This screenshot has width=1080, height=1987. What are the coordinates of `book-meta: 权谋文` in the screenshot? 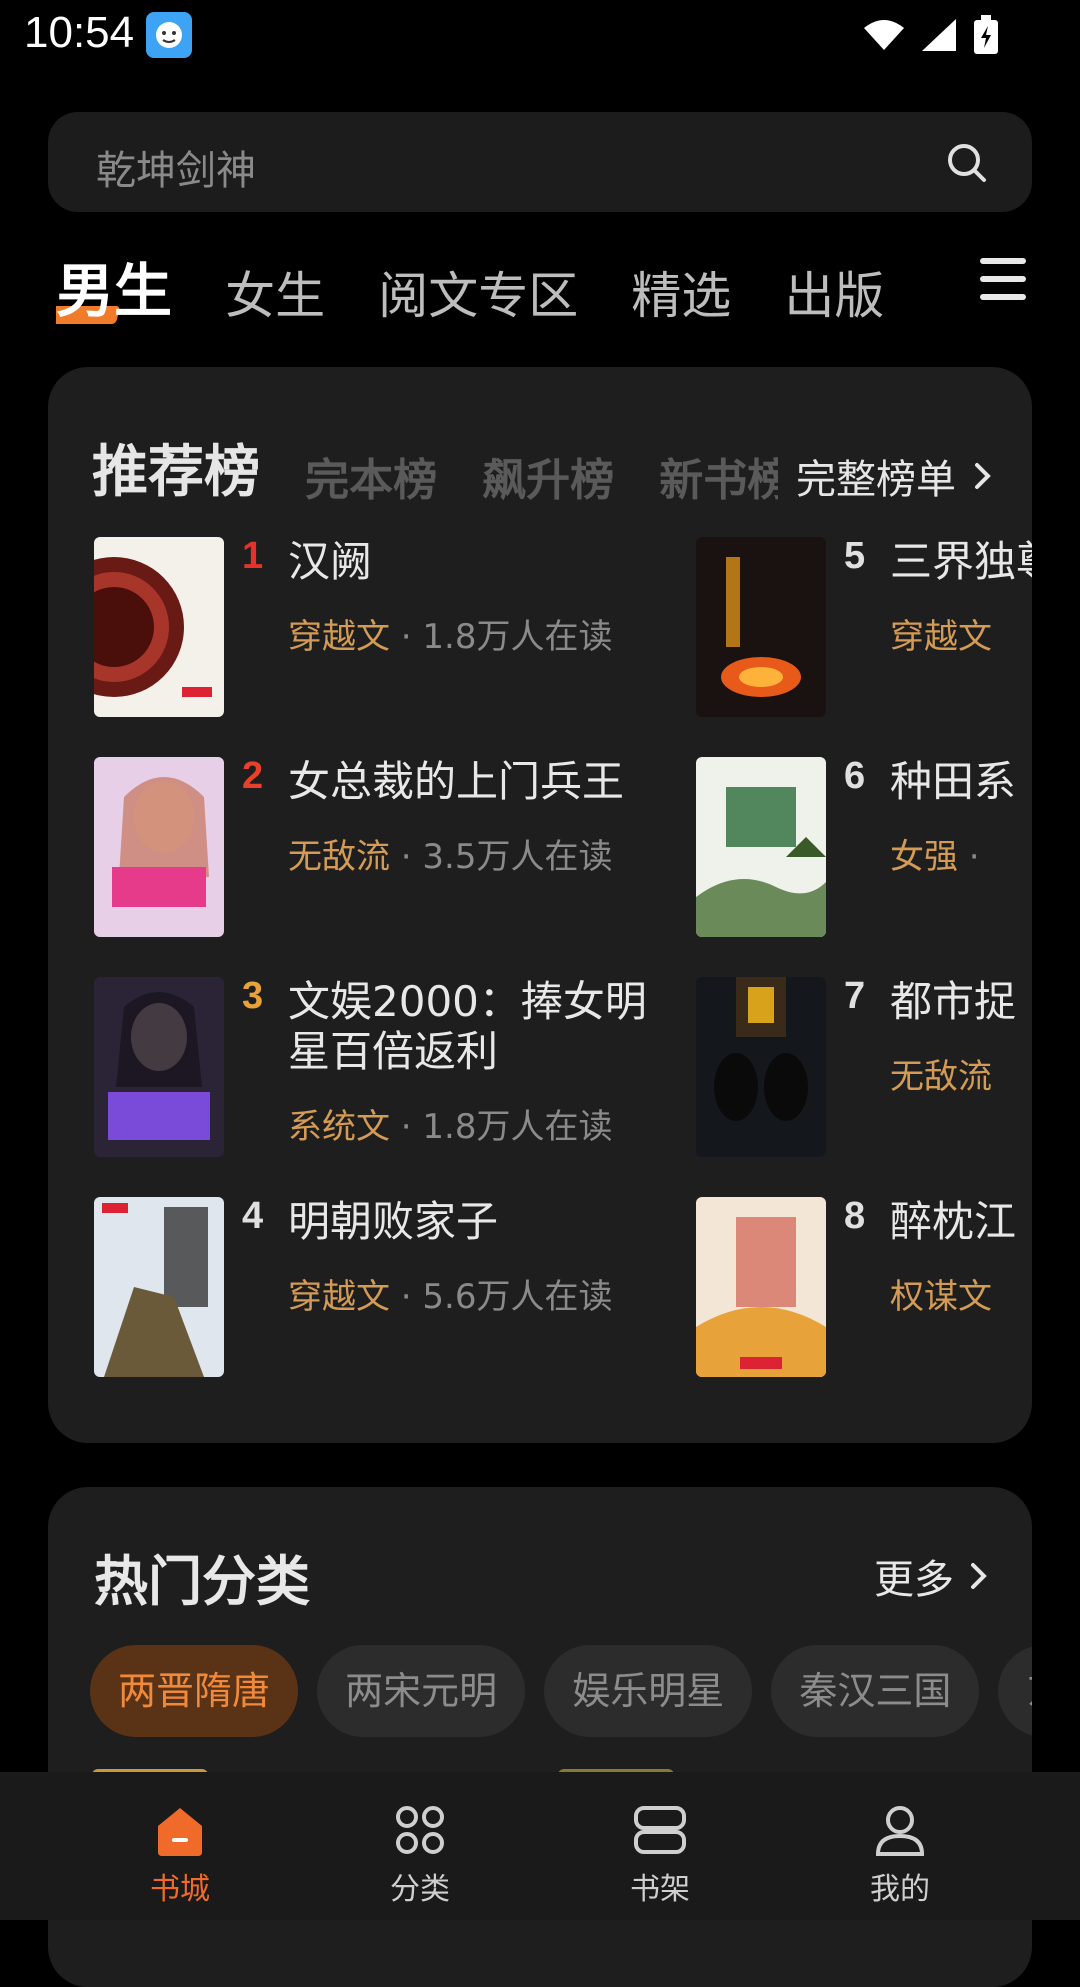 It's located at (941, 1293).